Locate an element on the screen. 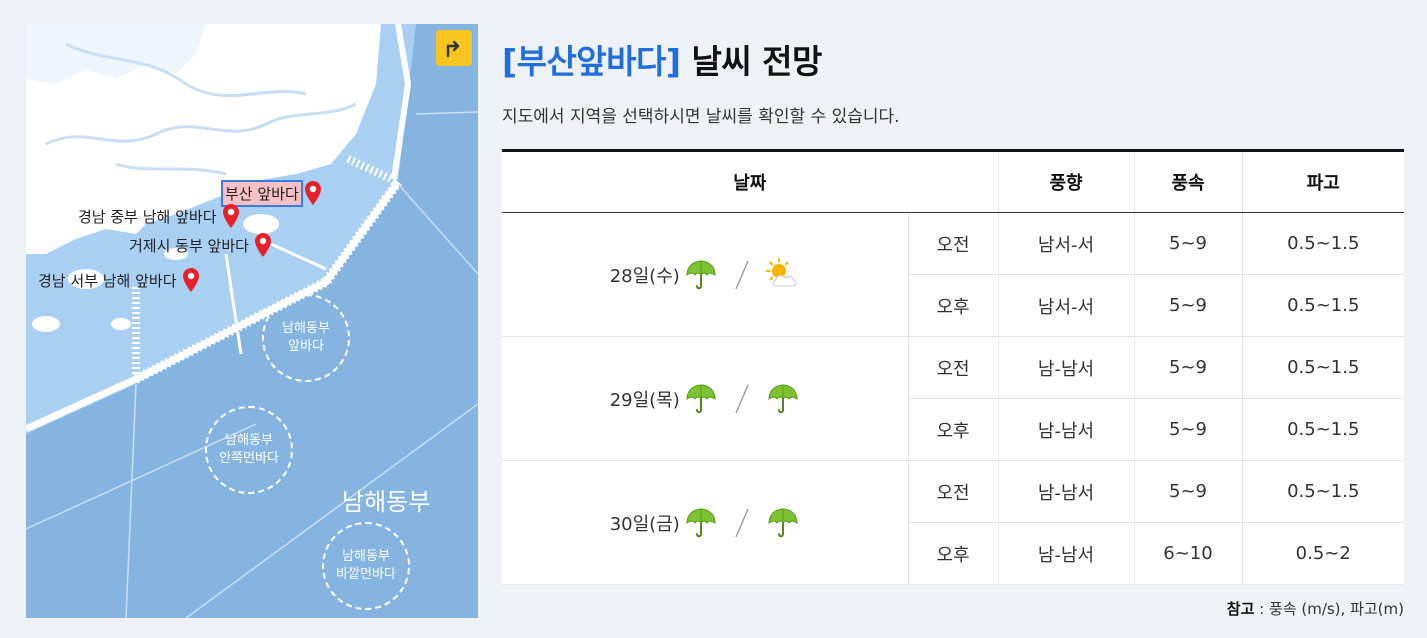 This screenshot has height=638, width=1427. unit-note-label: 참고 is located at coordinates (1240, 609).